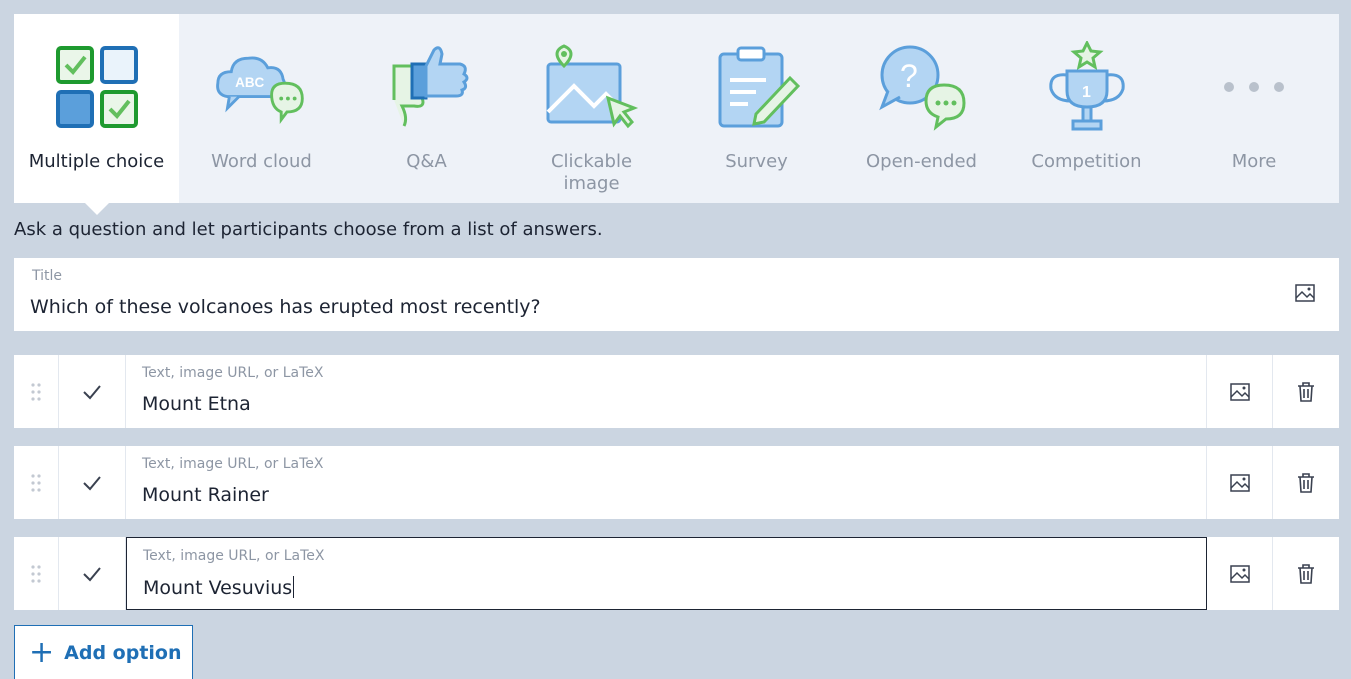 This screenshot has width=1351, height=679. I want to click on clickable-image-icon, so click(592, 87).